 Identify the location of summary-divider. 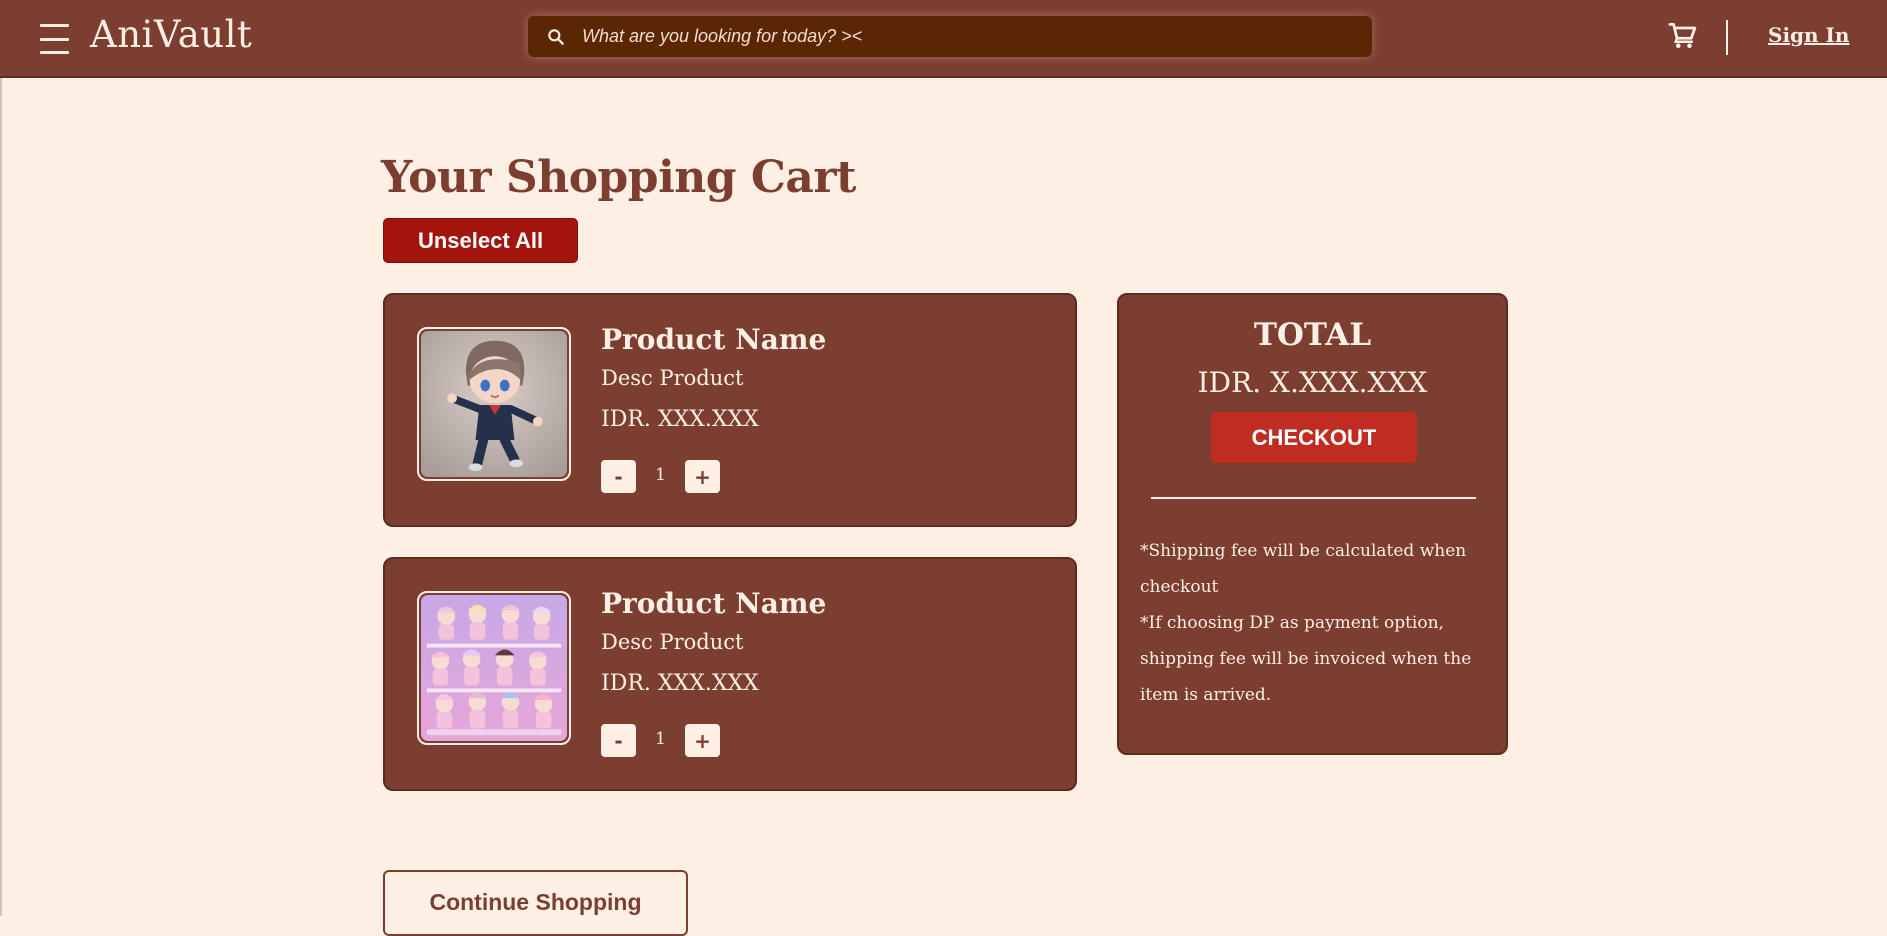
(1313, 498).